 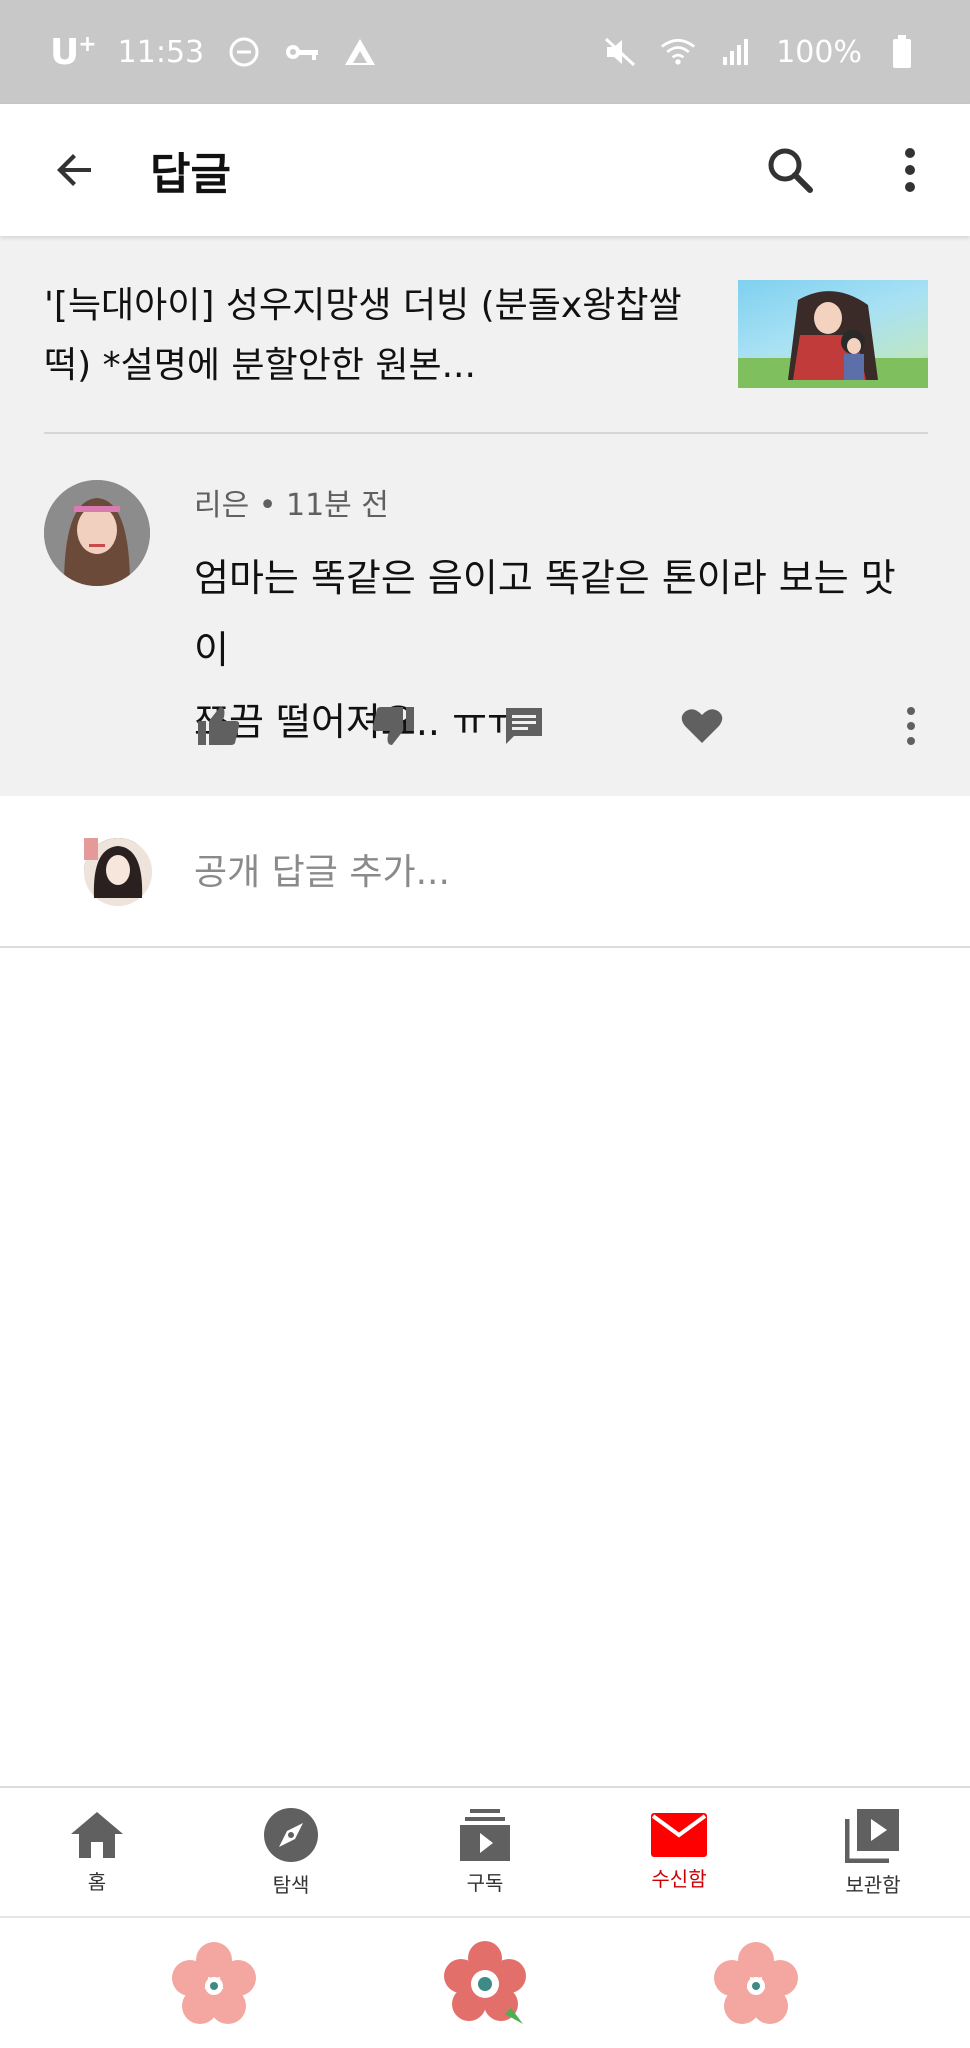 I want to click on cast-triangle-icon, so click(x=360, y=52).